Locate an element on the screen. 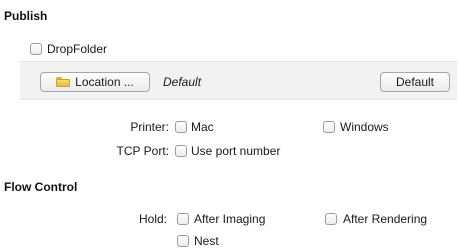 The height and width of the screenshot is (250, 459). dropfolder-checkbox is located at coordinates (36, 49).